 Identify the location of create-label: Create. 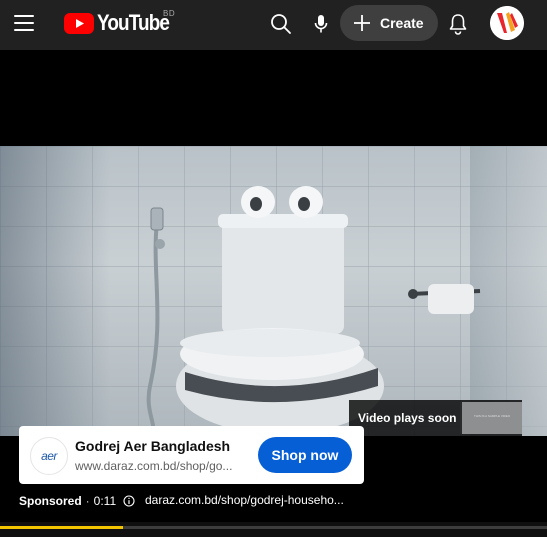
(402, 23).